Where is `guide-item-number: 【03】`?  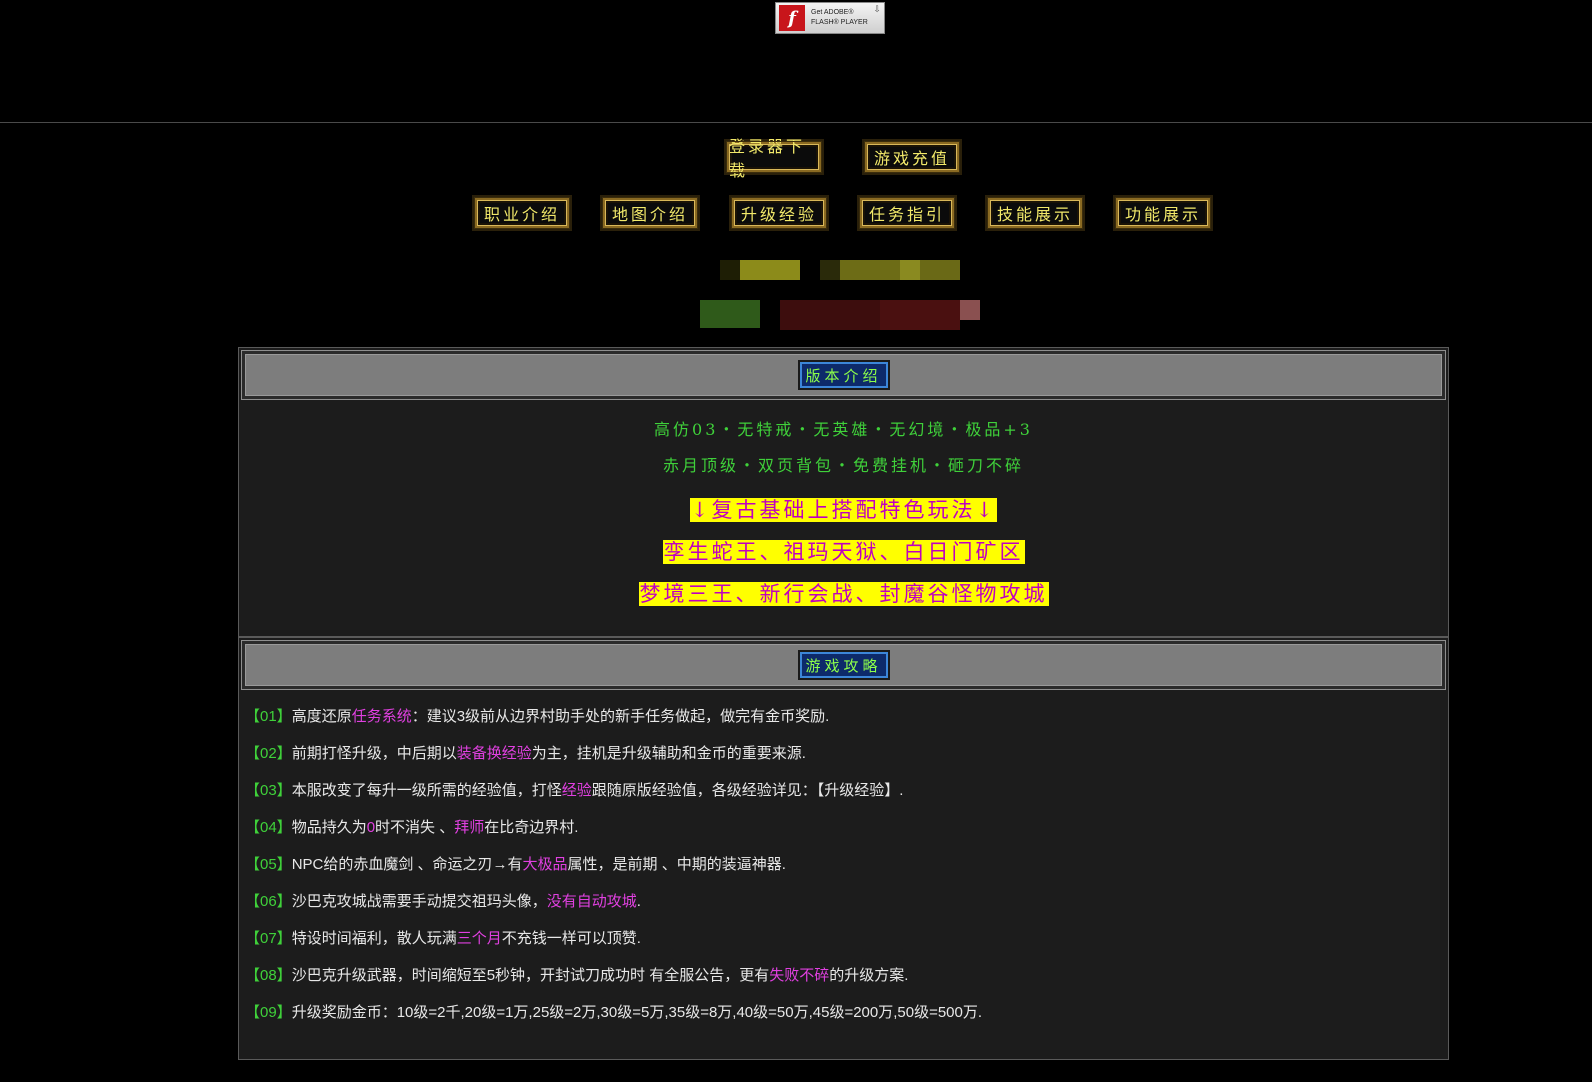 guide-item-number: 【03】 is located at coordinates (268, 790).